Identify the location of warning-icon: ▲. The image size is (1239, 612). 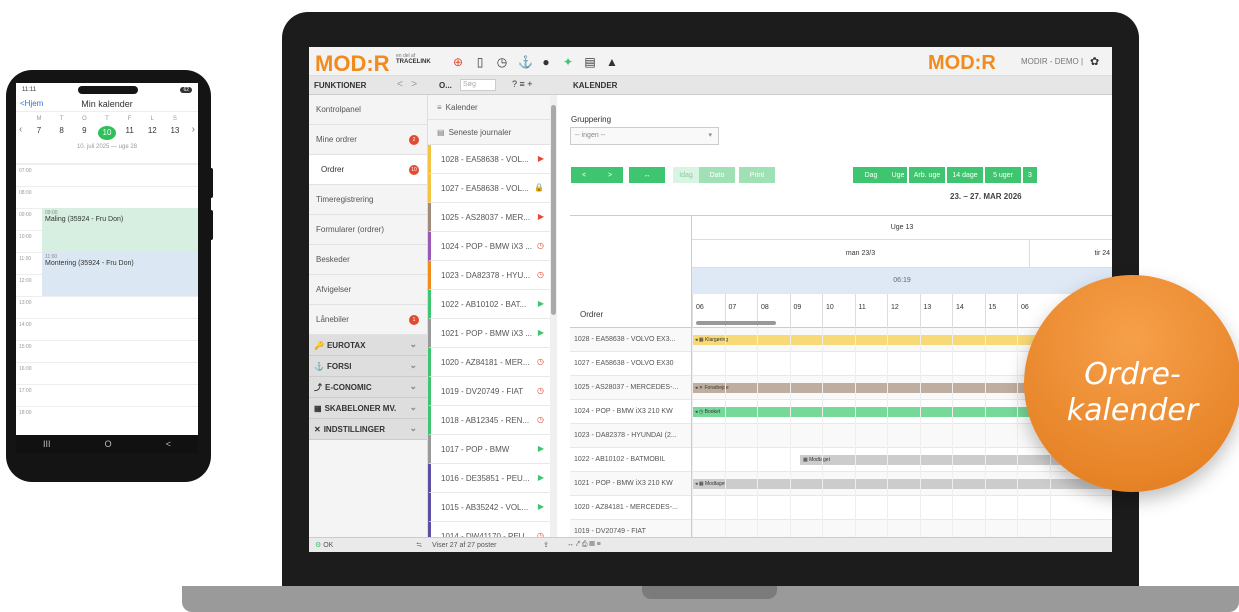
(612, 62).